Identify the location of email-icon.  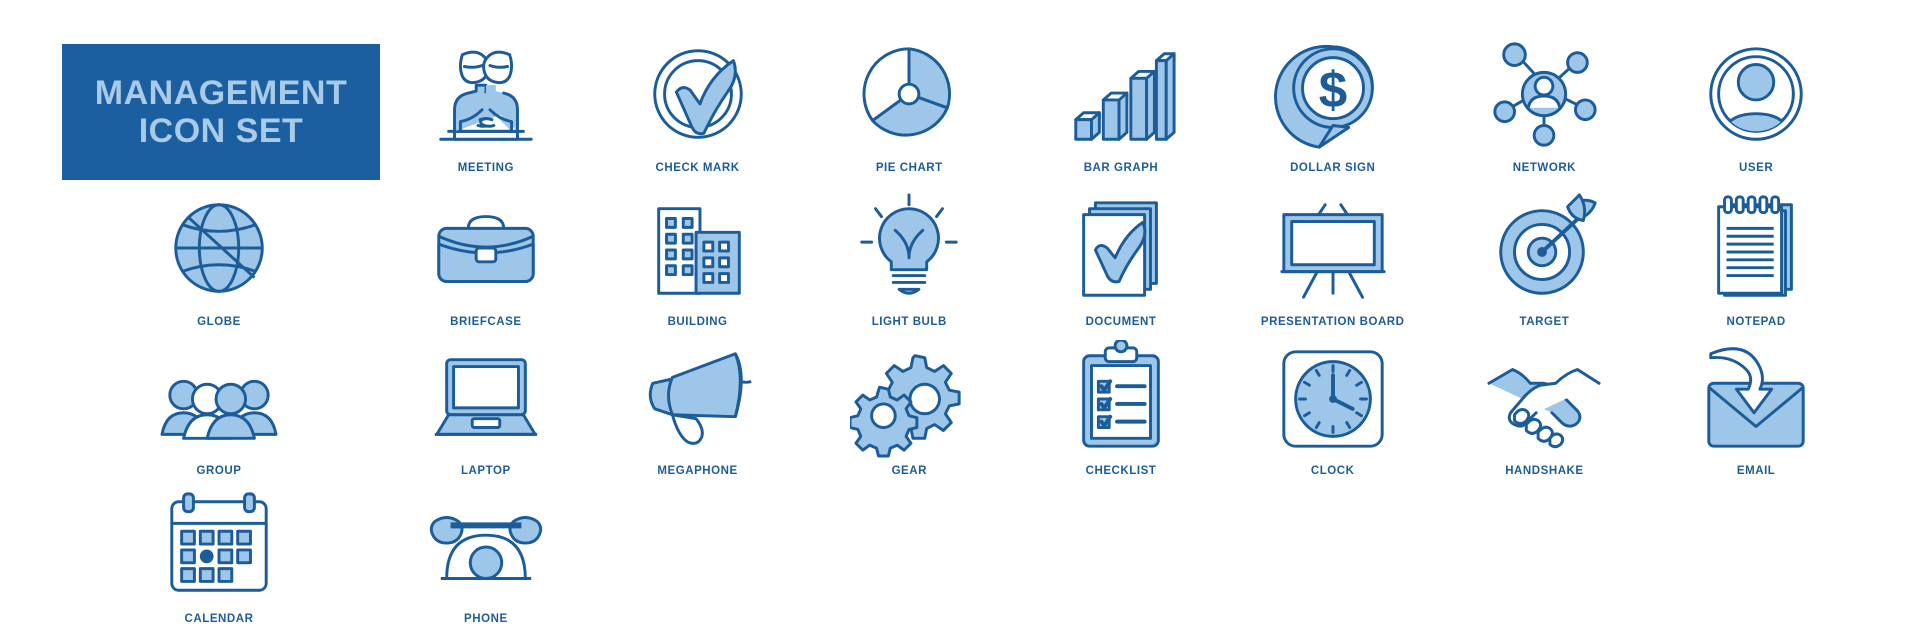
(1756, 399).